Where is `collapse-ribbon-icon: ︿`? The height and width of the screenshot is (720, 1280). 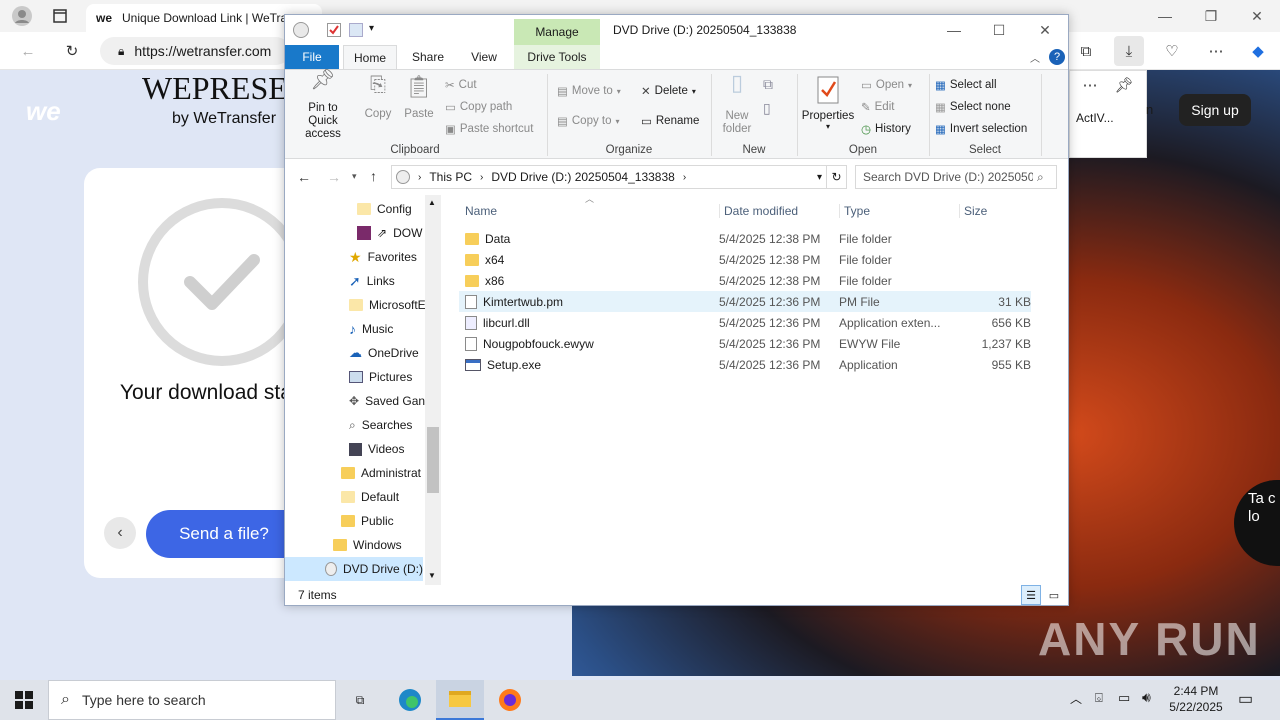 collapse-ribbon-icon: ︿ is located at coordinates (1035, 57).